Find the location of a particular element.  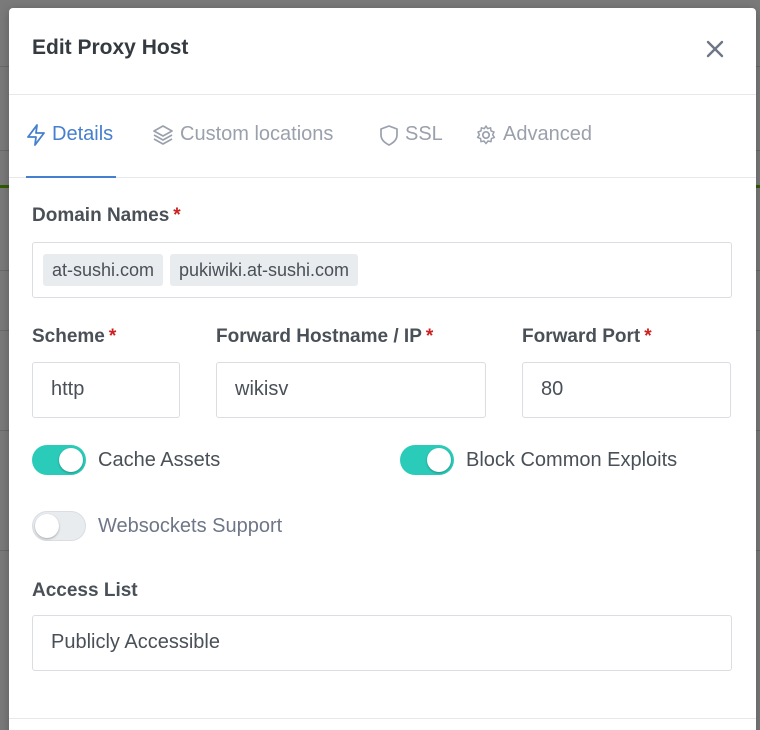

close-icon is located at coordinates (715, 49).